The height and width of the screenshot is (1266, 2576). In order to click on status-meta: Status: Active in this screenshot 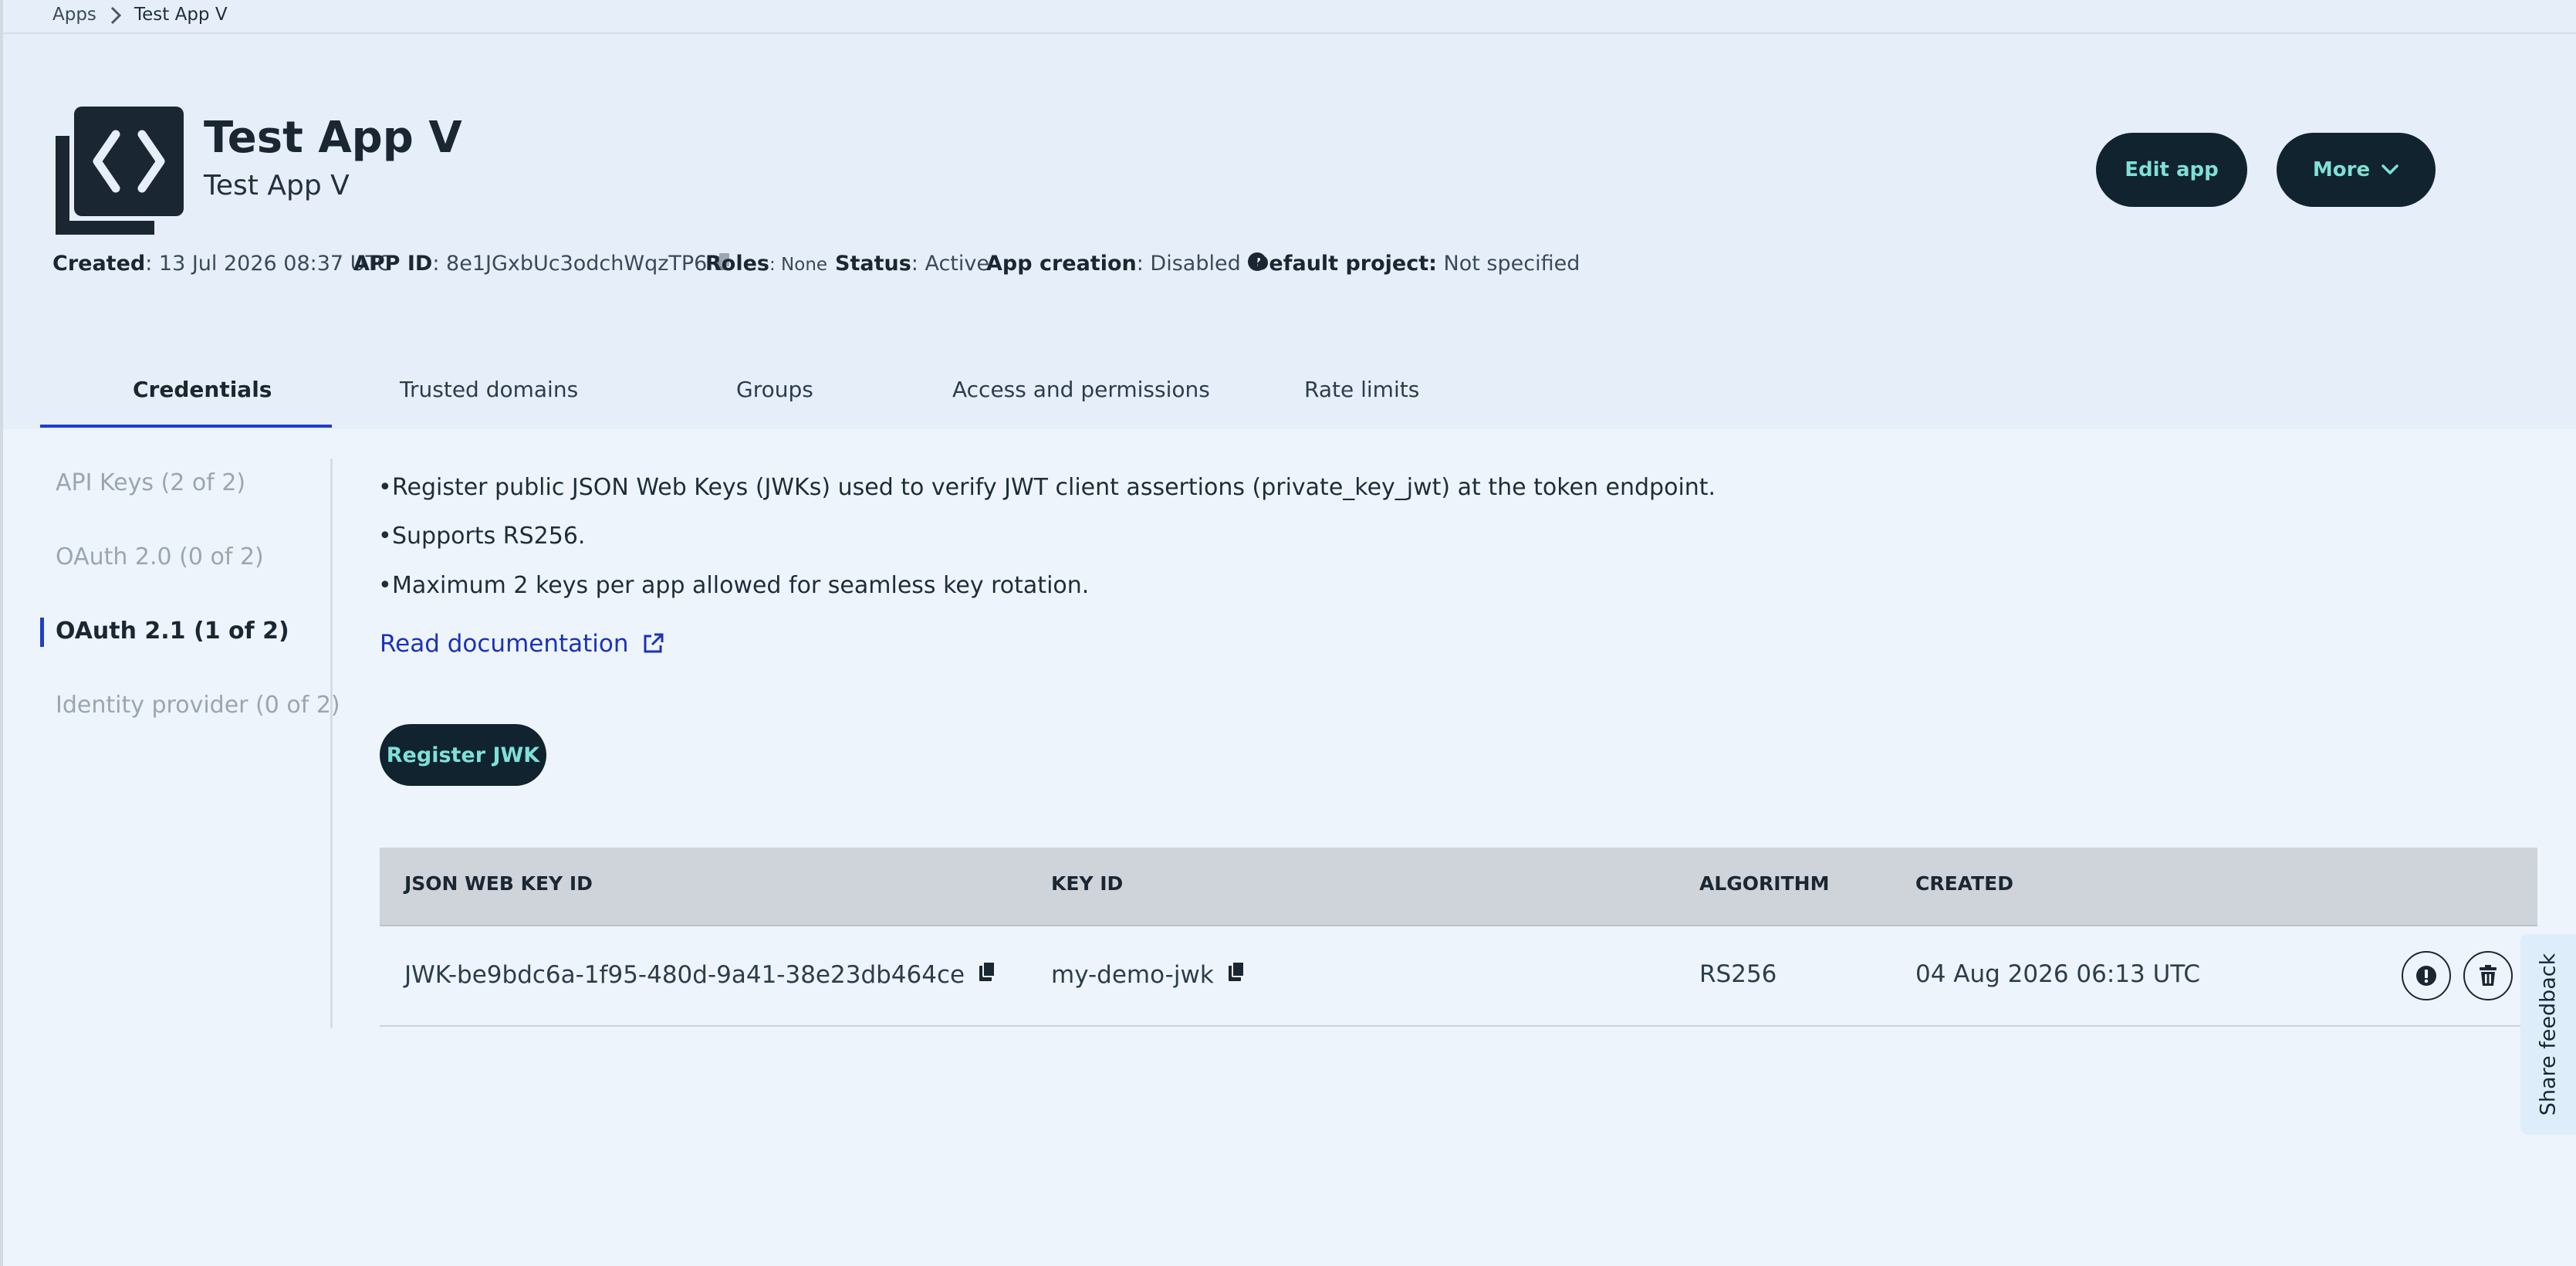, I will do `click(912, 264)`.